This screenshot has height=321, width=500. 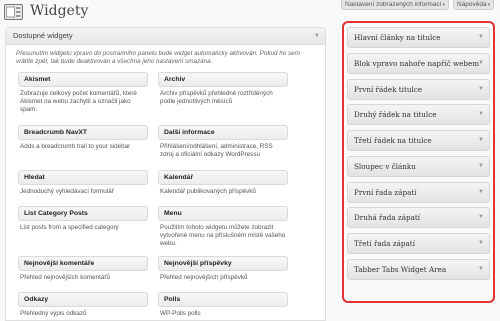 I want to click on widget-handle: Odkazy, so click(x=83, y=299).